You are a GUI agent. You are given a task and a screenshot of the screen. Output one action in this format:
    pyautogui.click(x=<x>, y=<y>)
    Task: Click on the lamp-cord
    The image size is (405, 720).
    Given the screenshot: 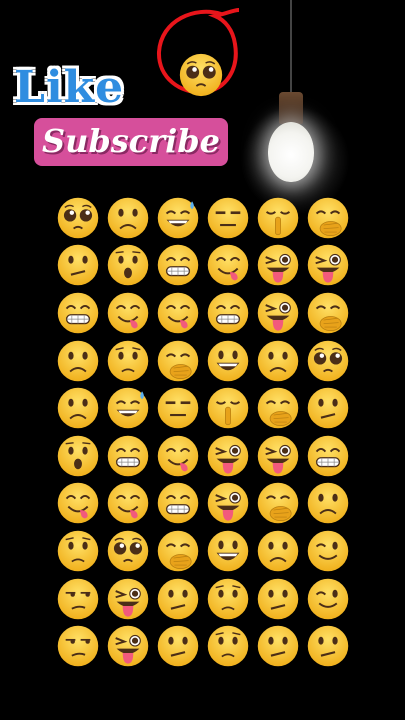 What is the action you would take?
    pyautogui.click(x=291, y=47)
    